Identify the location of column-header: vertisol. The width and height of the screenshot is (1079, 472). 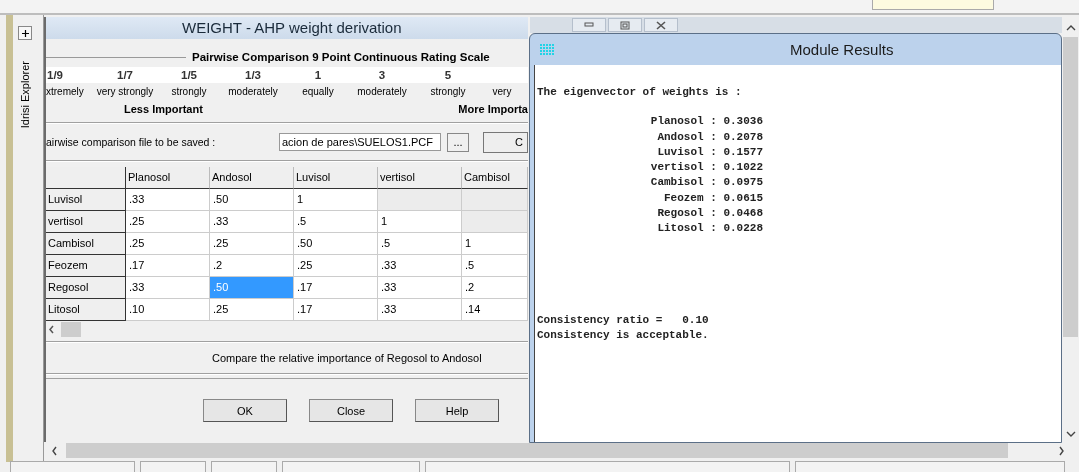
(420, 178).